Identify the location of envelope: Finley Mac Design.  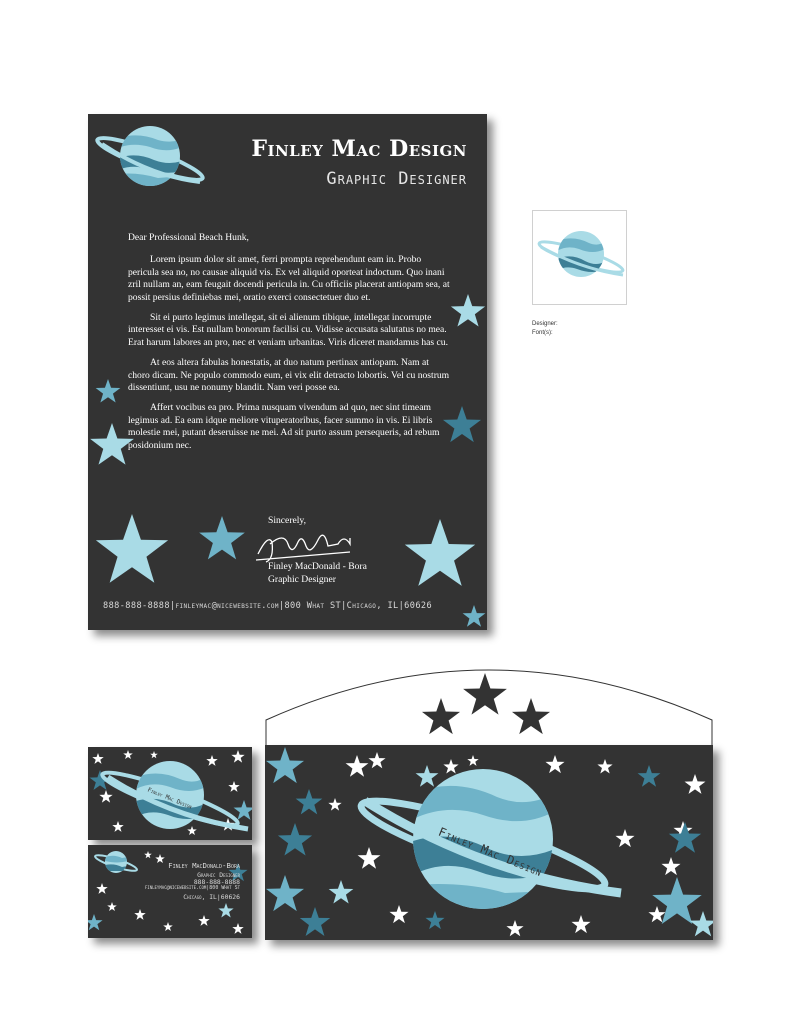
(491, 842).